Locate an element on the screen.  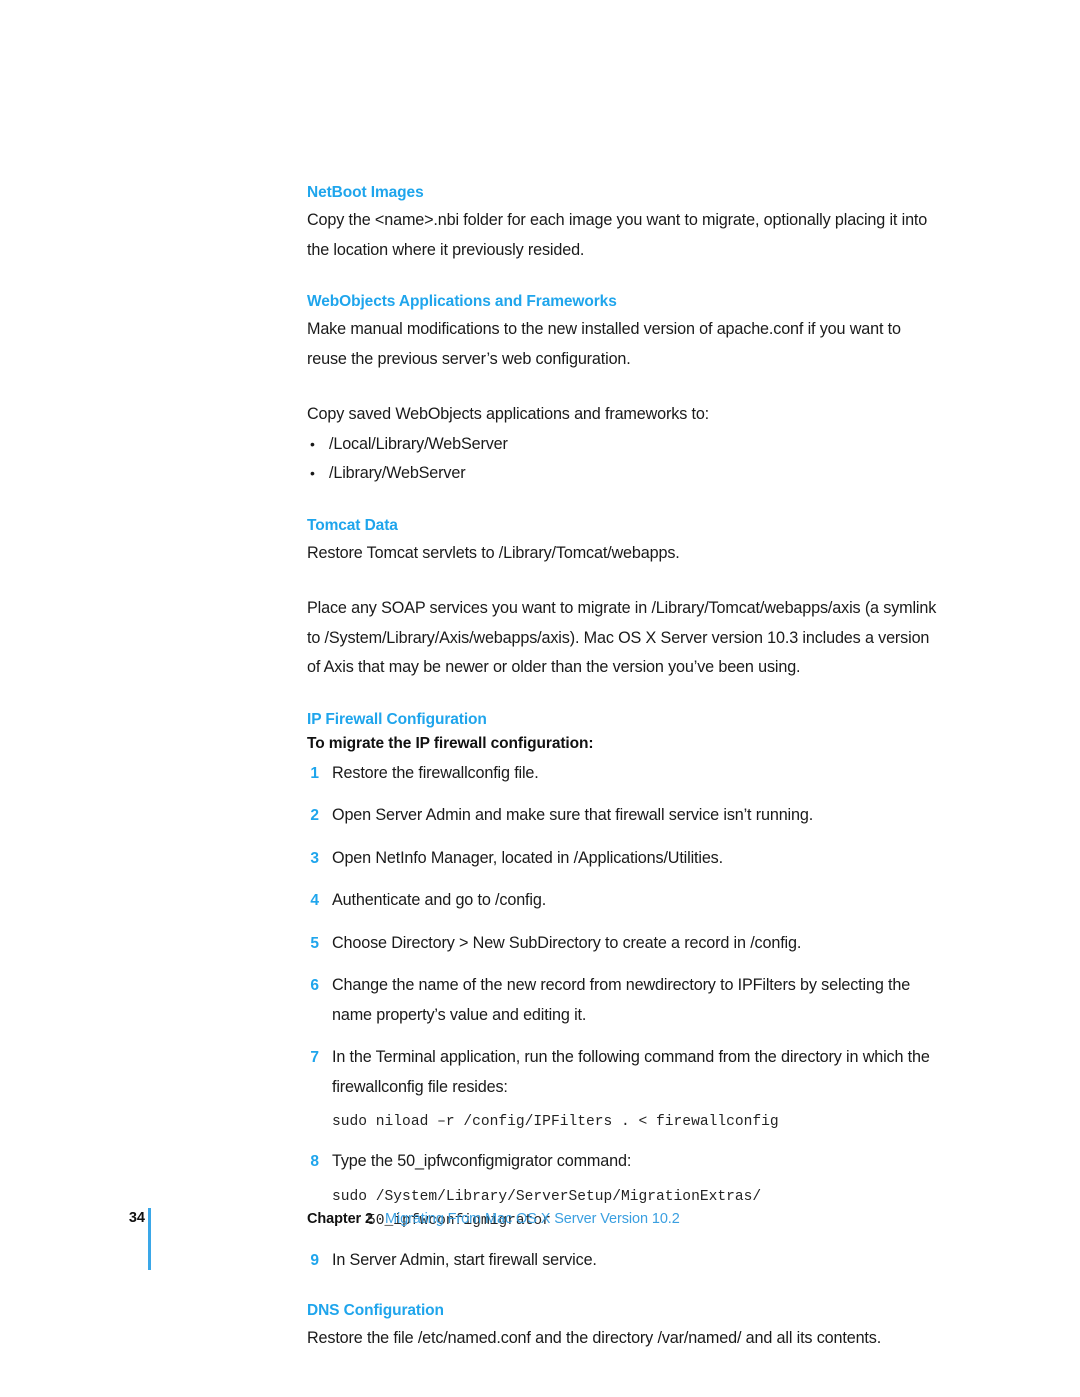
step-number: 7 is located at coordinates (314, 1057).